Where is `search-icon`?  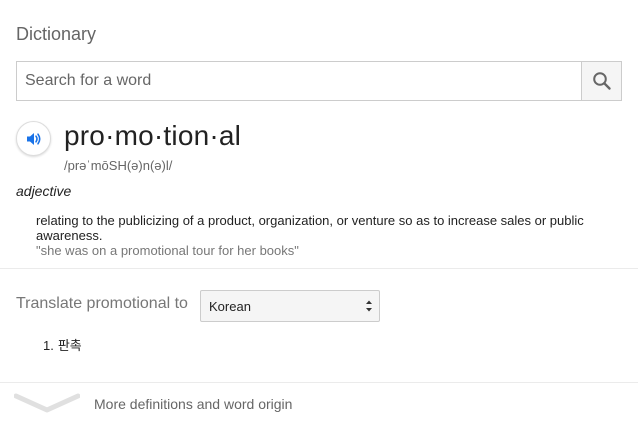 search-icon is located at coordinates (601, 81).